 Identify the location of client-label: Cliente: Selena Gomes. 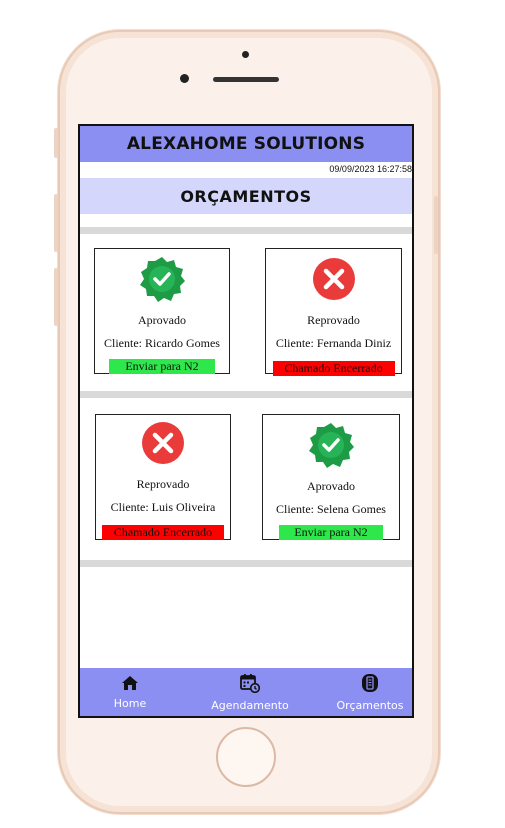
(331, 509).